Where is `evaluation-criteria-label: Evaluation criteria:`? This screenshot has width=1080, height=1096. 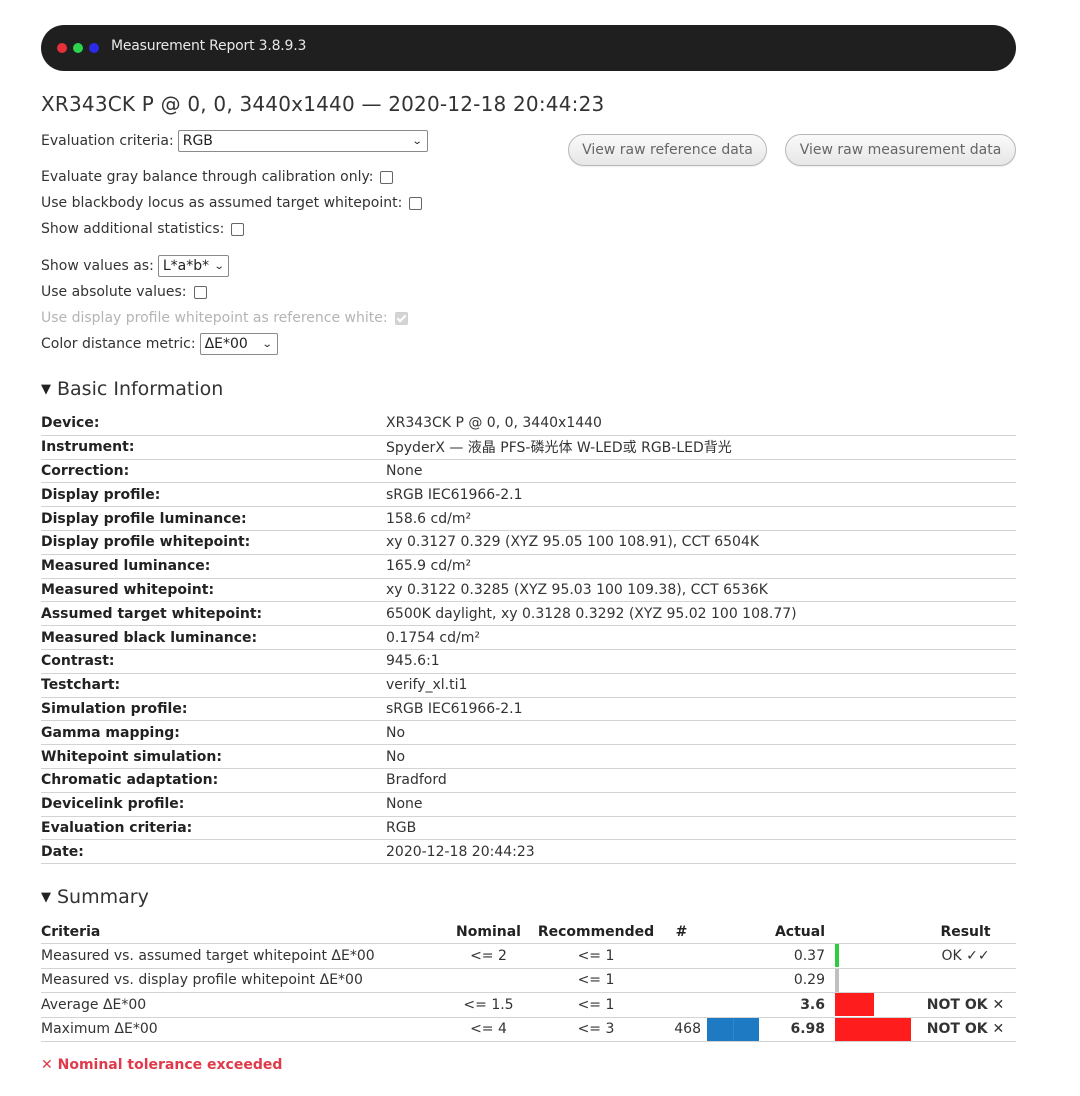 evaluation-criteria-label: Evaluation criteria: is located at coordinates (107, 141).